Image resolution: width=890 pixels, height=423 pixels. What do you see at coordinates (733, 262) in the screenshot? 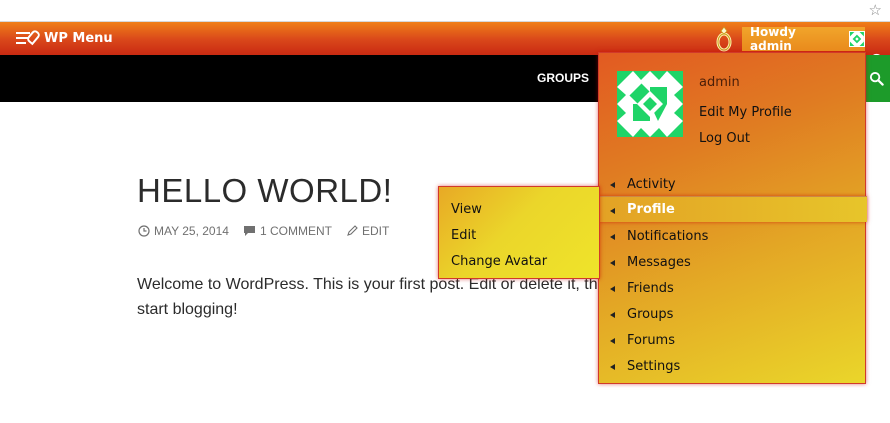
I see `menu-item-messages: Messages` at bounding box center [733, 262].